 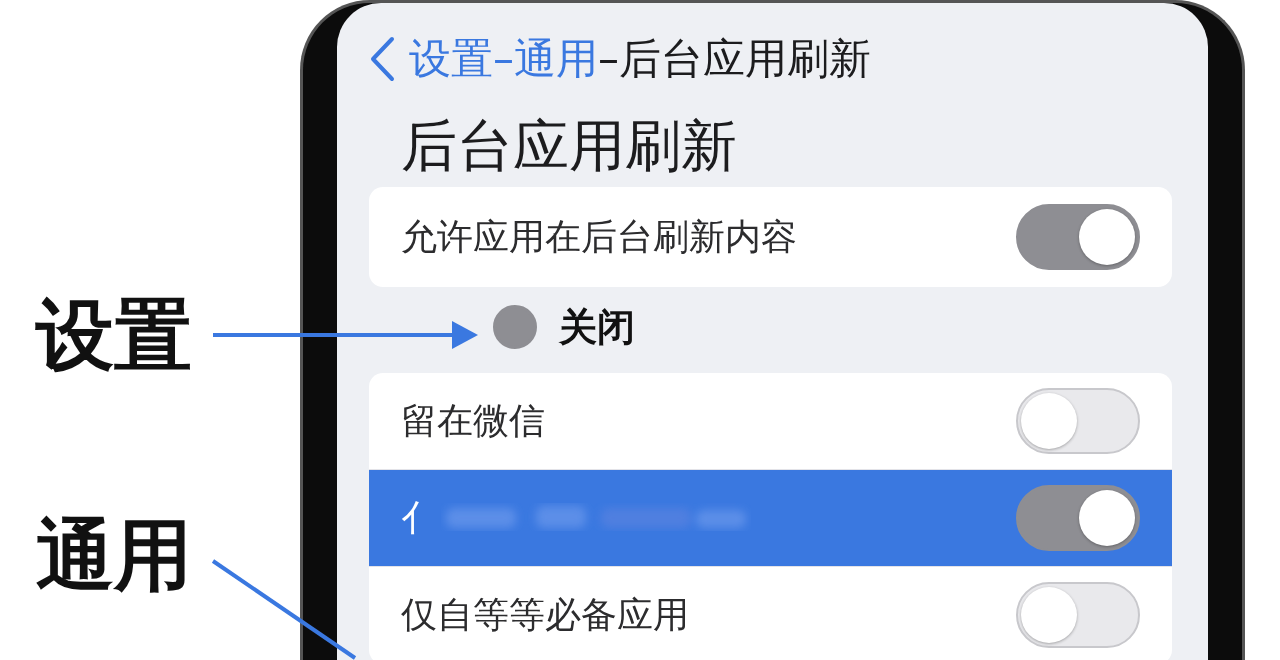 I want to click on option-row: 亻, so click(x=770, y=518).